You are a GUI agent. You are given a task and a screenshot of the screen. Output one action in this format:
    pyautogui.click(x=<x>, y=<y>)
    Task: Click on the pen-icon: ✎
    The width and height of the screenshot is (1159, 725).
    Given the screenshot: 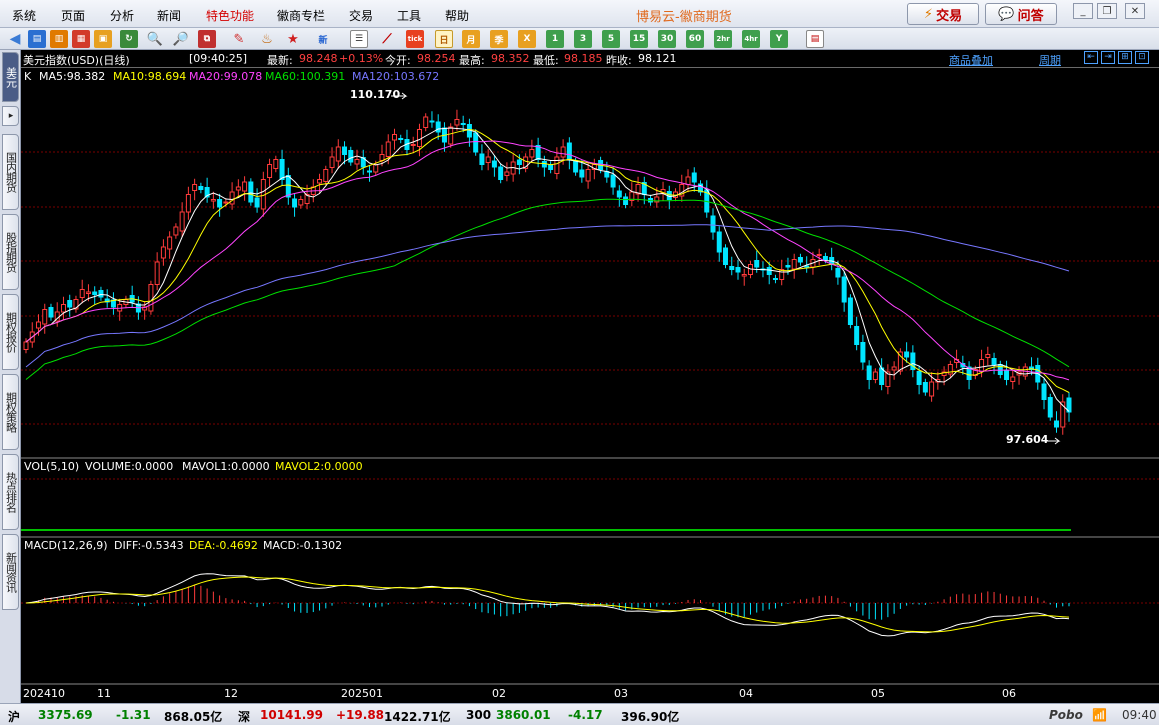 What is the action you would take?
    pyautogui.click(x=239, y=39)
    